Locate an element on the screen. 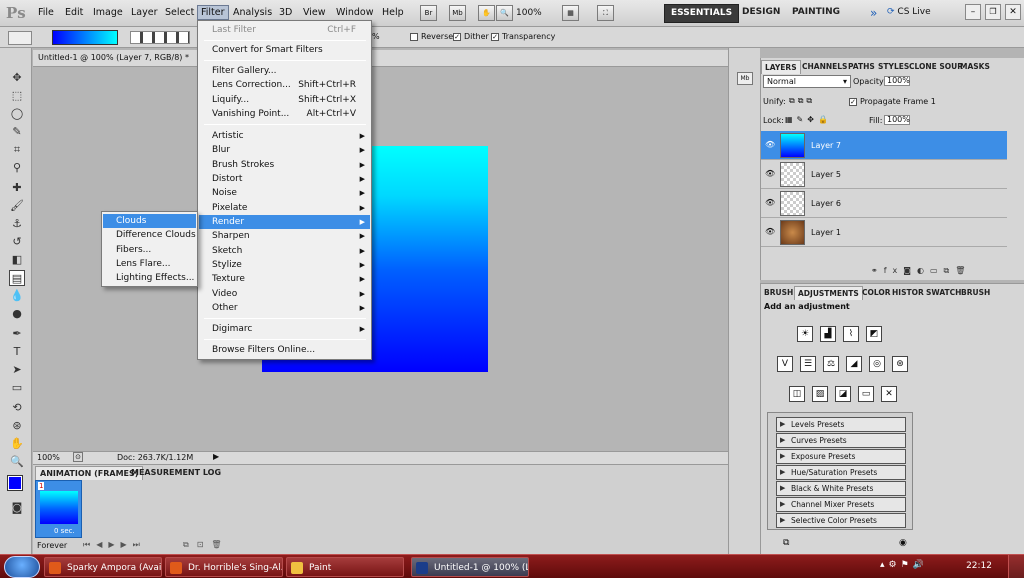 This screenshot has height=578, width=1024. layer-actions-icon: ⚭fx◙◐▭⧉🗑 is located at coordinates (921, 271).